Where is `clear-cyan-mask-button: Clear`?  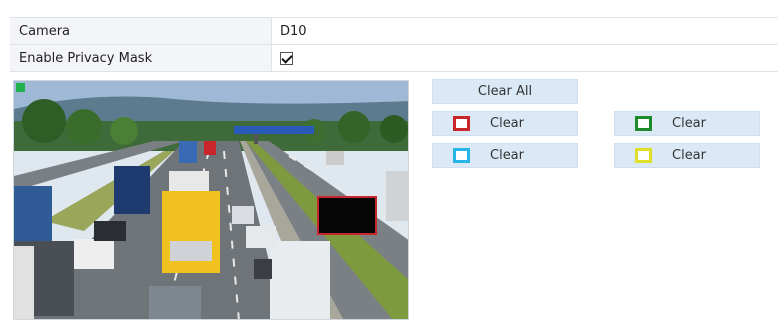 clear-cyan-mask-button: Clear is located at coordinates (505, 155).